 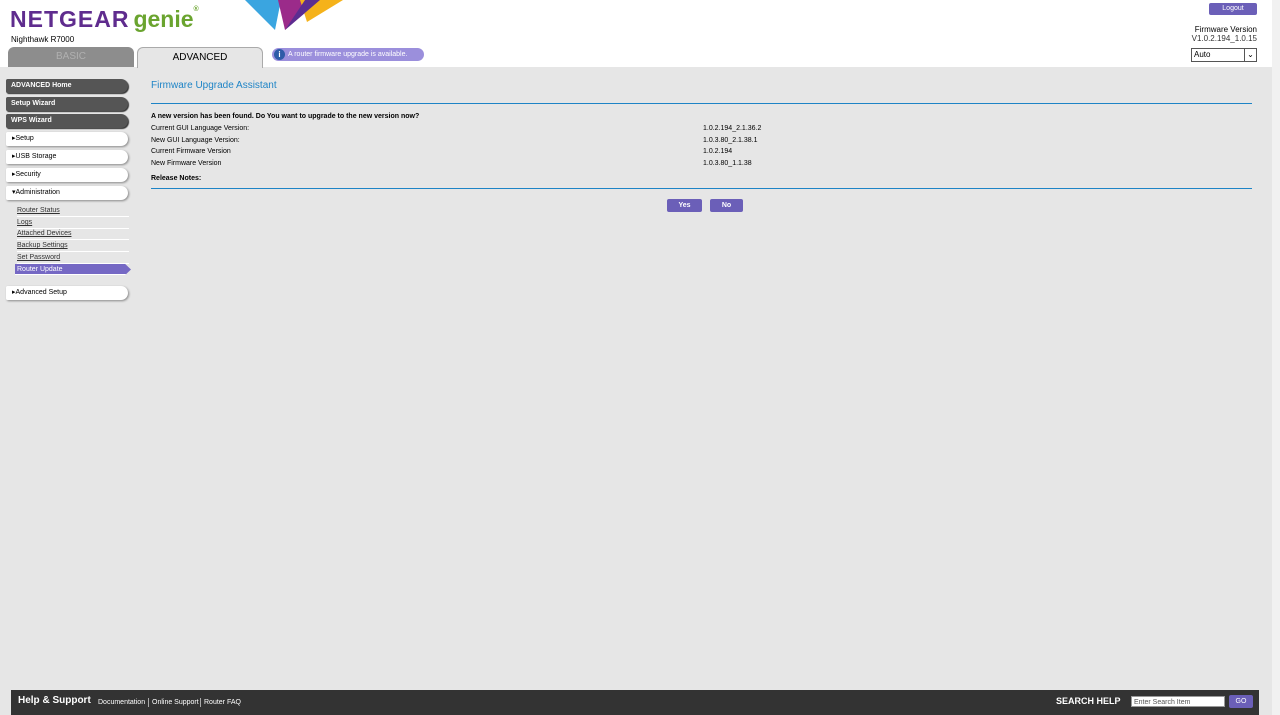 What do you see at coordinates (718, 151) in the screenshot?
I see `current-firmware-value: 1.0.2.194` at bounding box center [718, 151].